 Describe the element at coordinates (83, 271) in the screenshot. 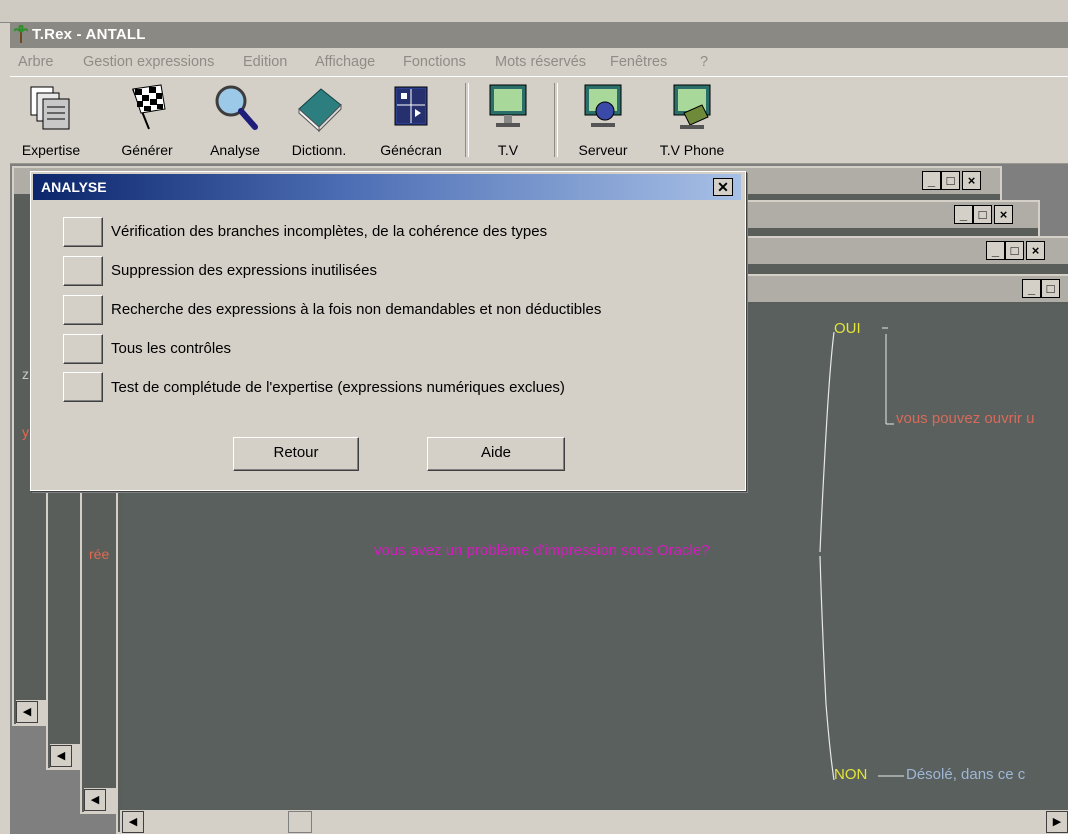

I see `option-suppression-button` at that location.